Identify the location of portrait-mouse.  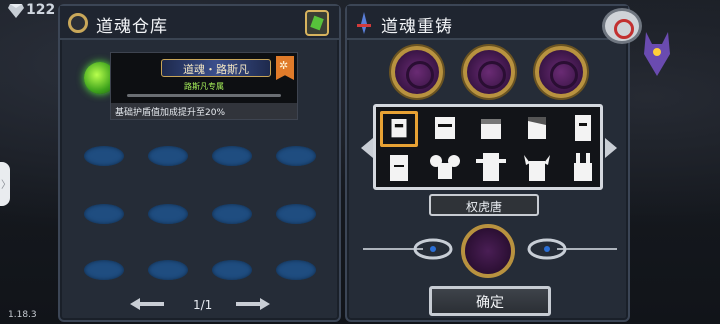
(445, 169).